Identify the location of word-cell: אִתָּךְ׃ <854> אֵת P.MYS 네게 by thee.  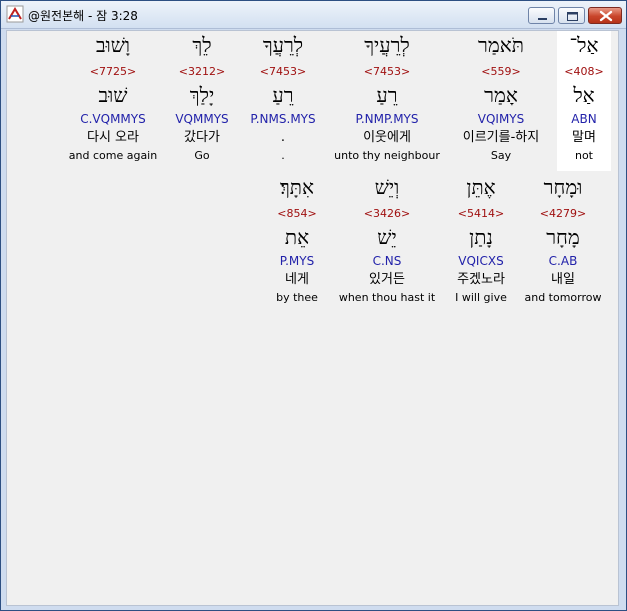
(297, 243).